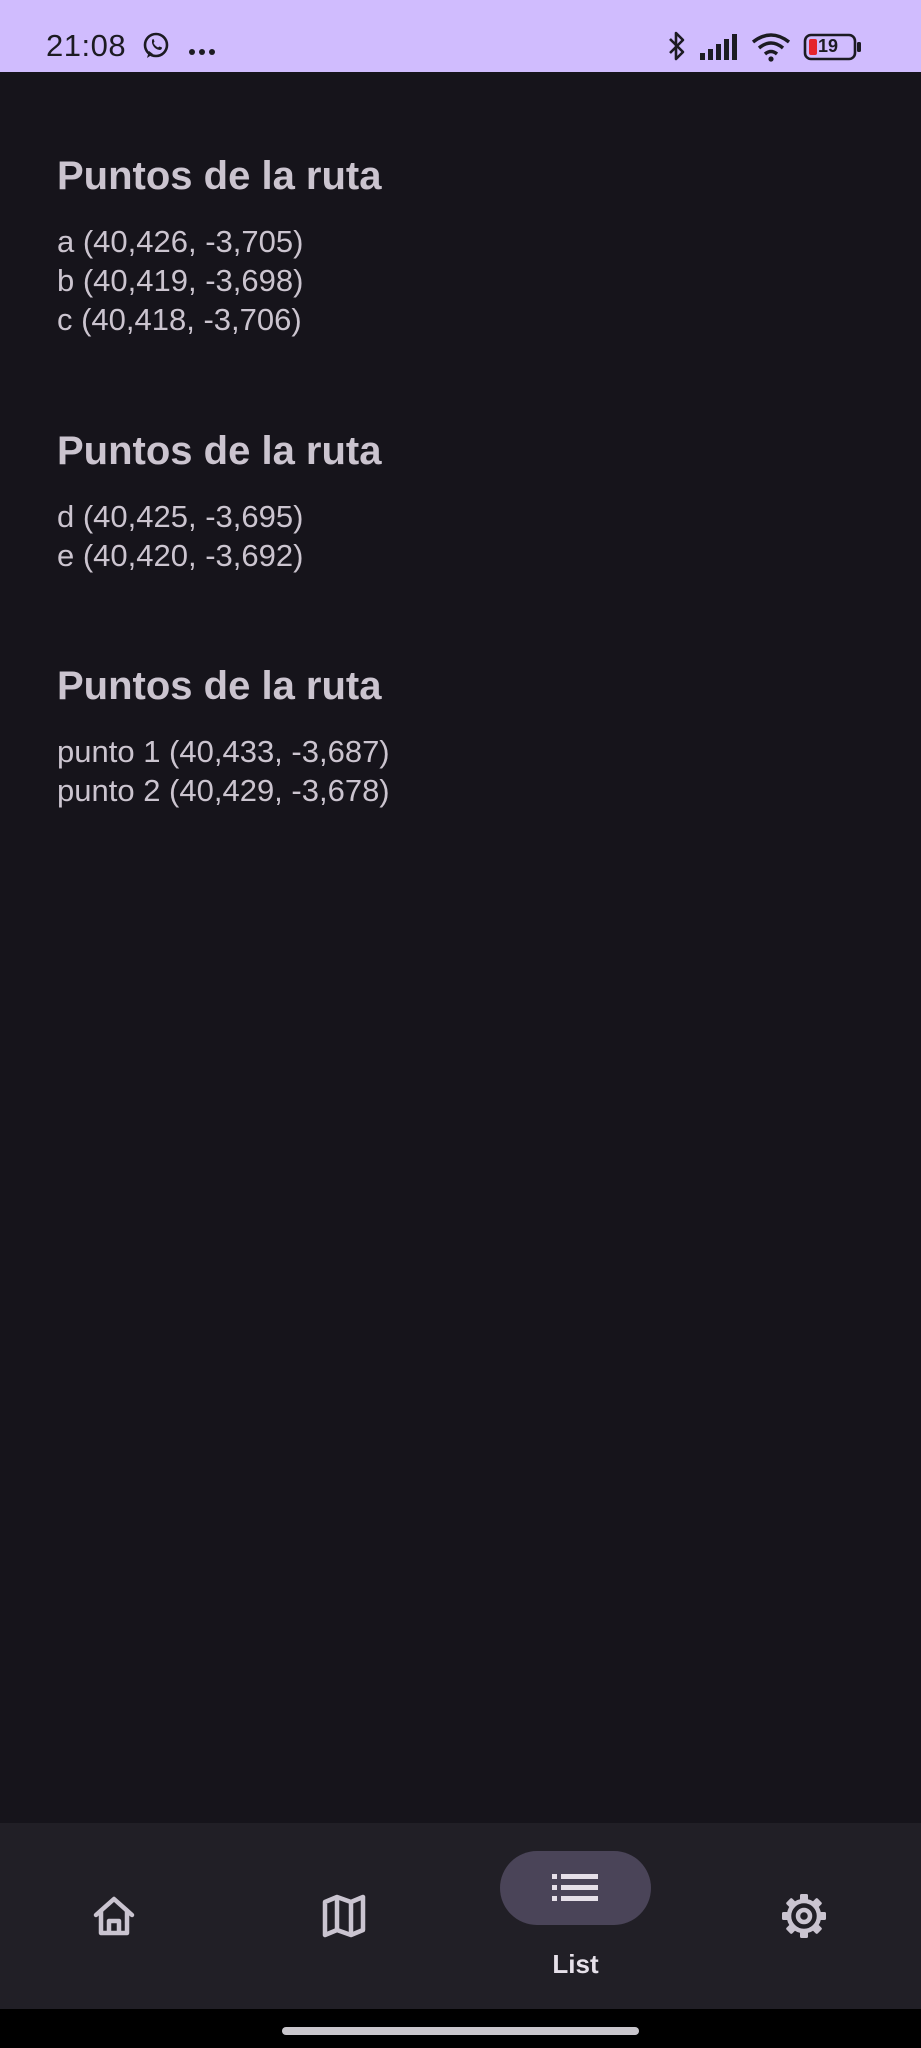  I want to click on route-points: d (40,425, -3,695) e (40,420, -3,692), so click(467, 536).